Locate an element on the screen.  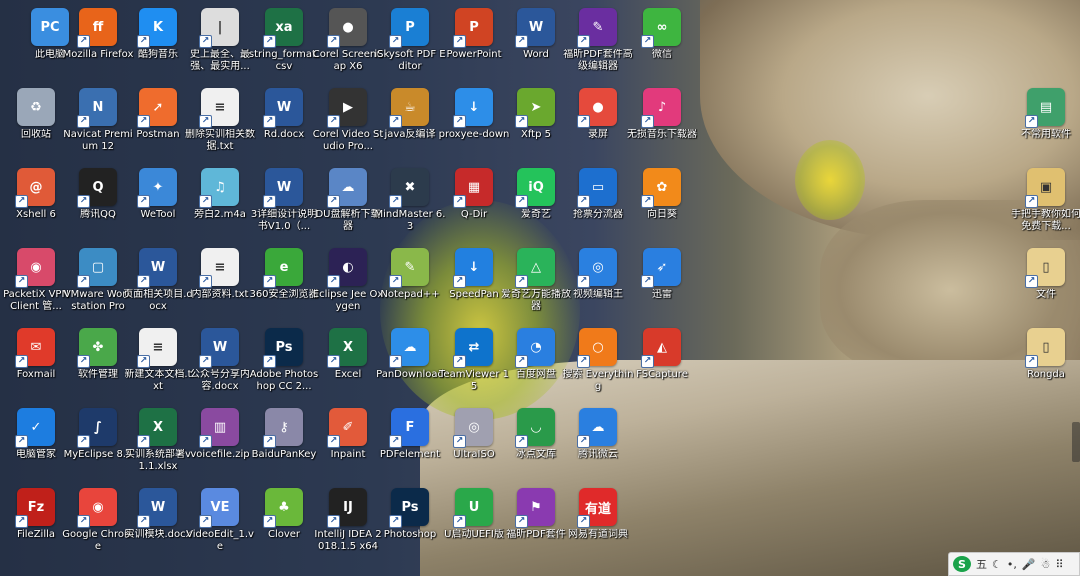
desktop-icon: ✖ ↗ MindMaster 6.3 is located at coordinates (410, 207).